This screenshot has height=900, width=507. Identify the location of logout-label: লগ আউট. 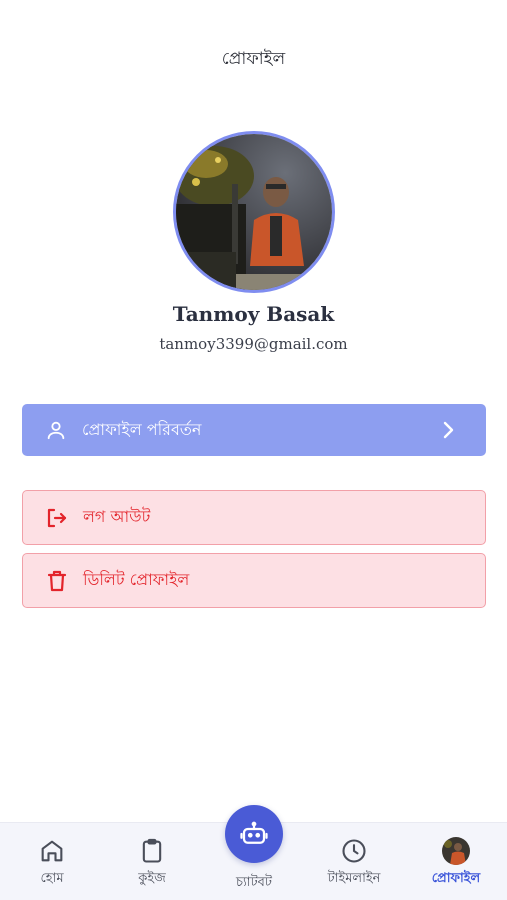
(117, 516).